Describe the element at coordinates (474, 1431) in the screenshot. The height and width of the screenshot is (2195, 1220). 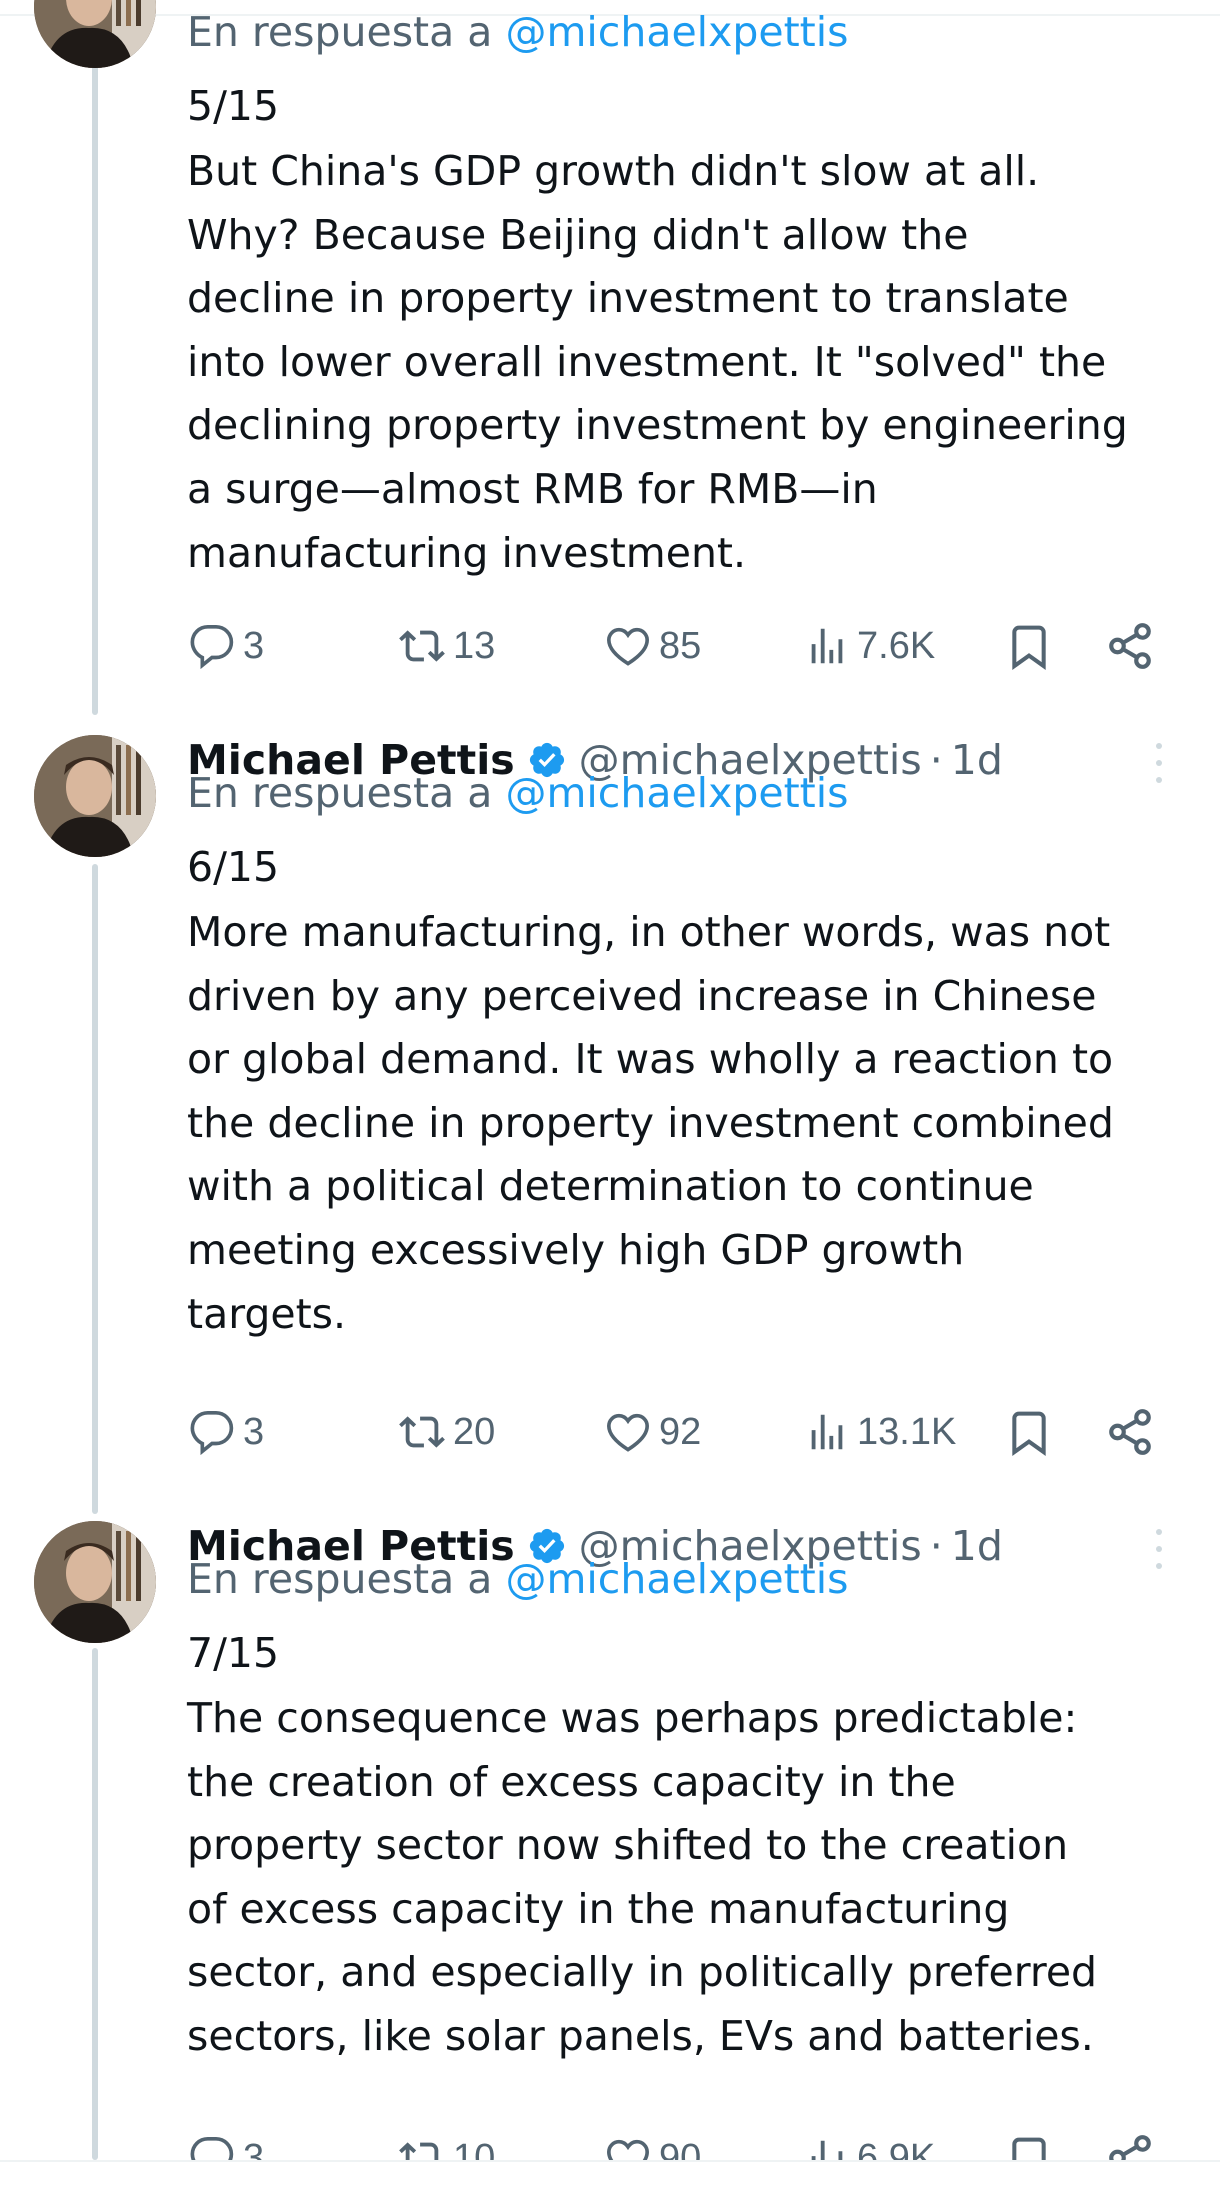
I see `repost-count: 20` at that location.